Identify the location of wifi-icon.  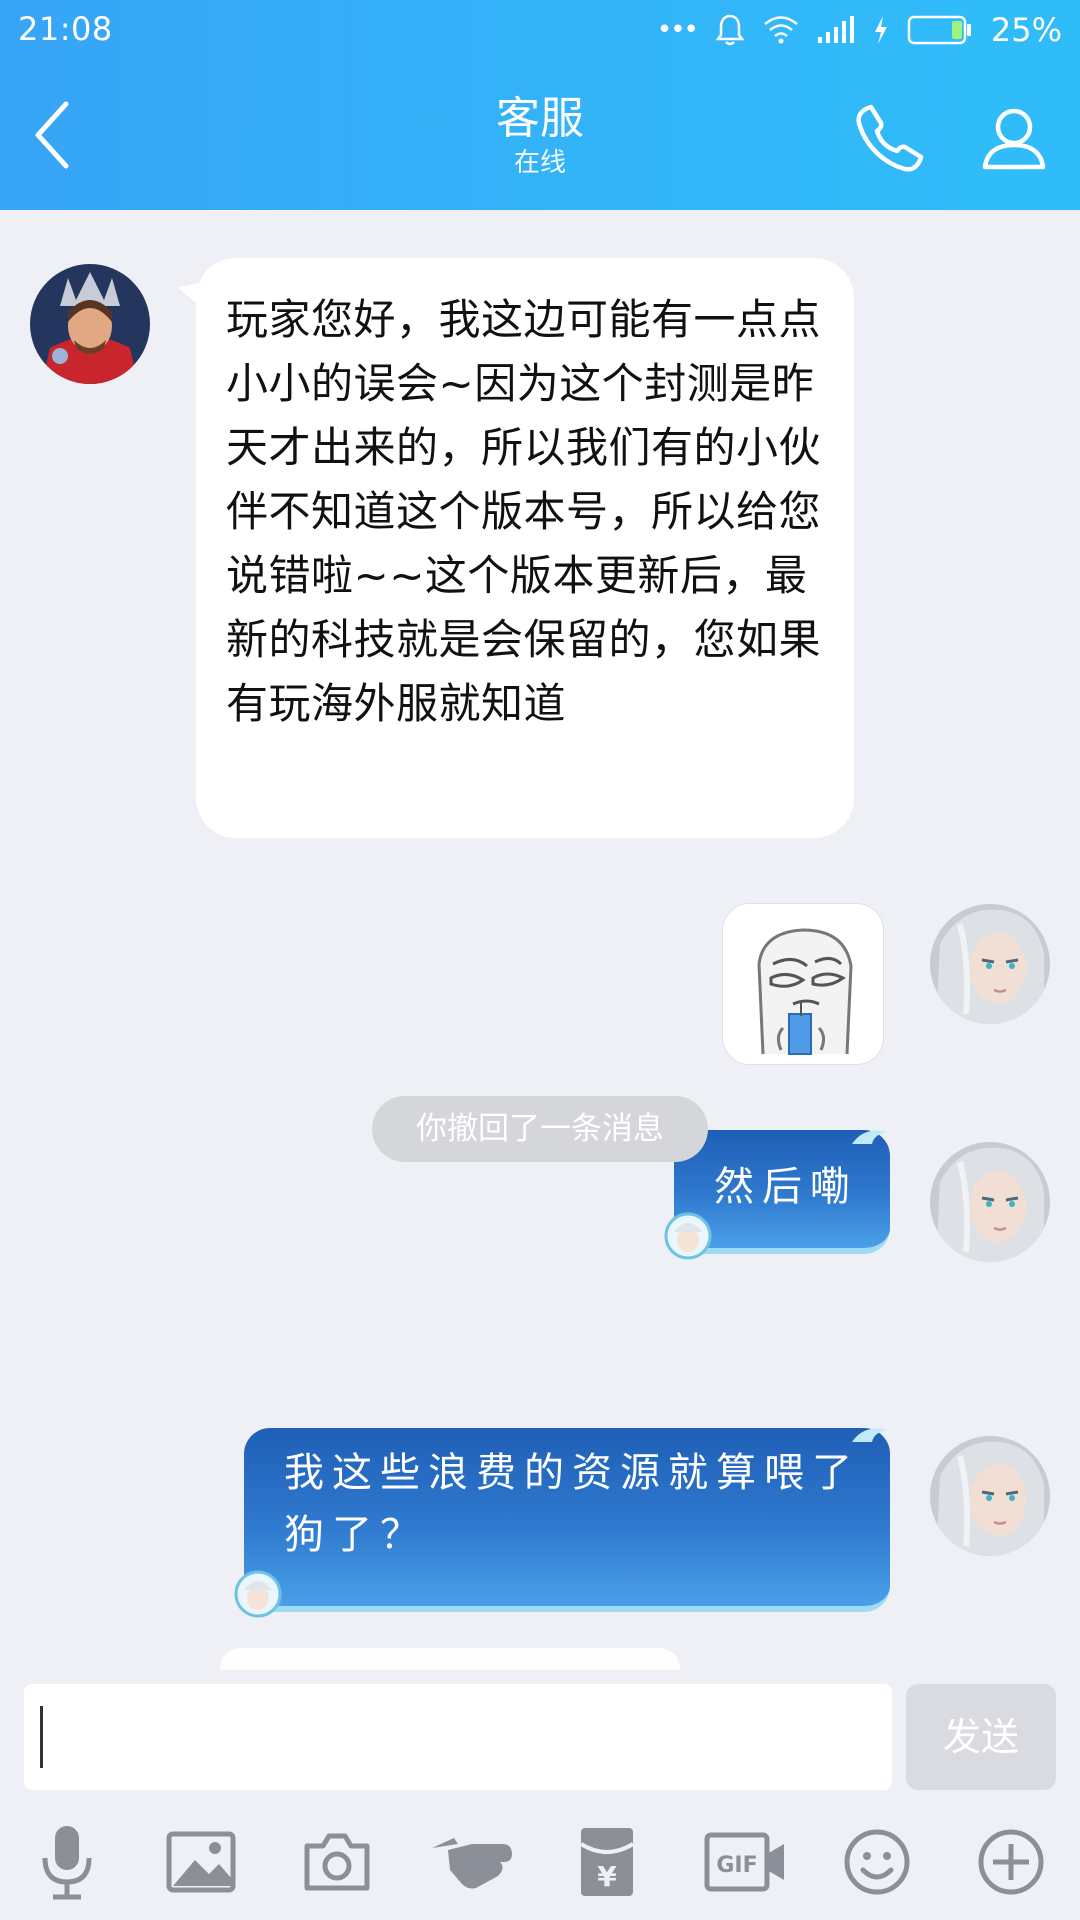
(781, 30).